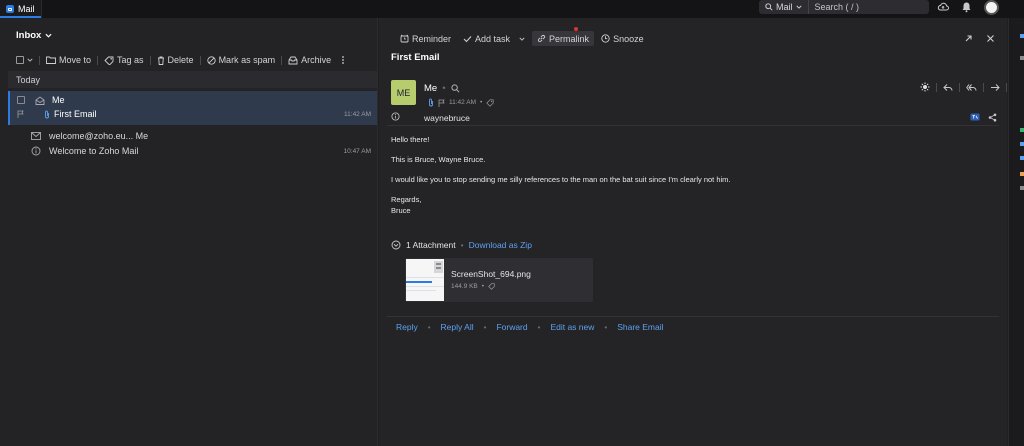  I want to click on checkmark-icon, so click(467, 38).